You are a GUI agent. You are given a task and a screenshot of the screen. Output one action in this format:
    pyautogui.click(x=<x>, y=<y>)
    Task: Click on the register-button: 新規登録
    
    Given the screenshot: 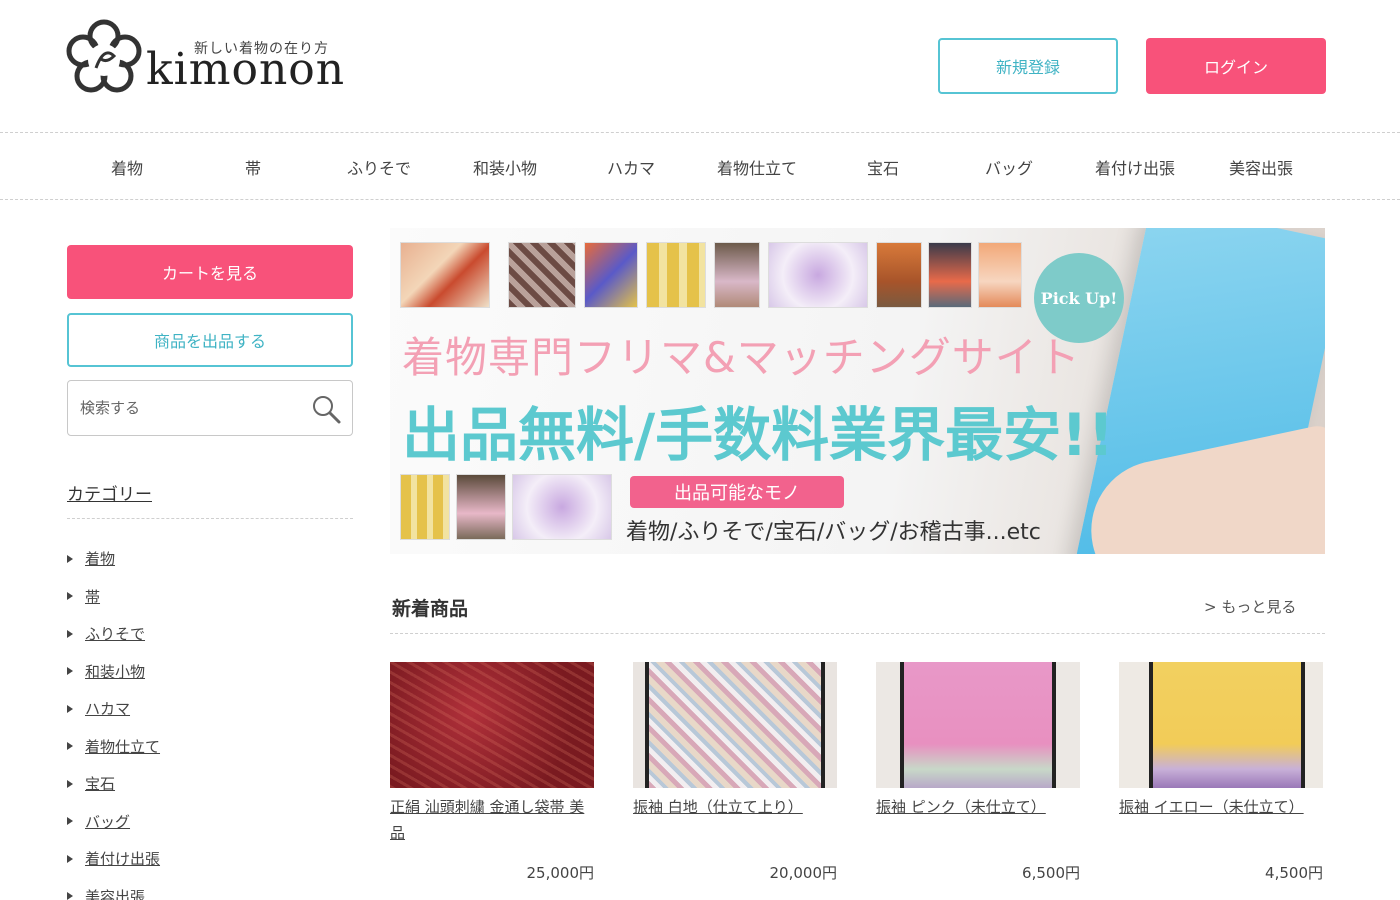 What is the action you would take?
    pyautogui.click(x=1028, y=66)
    